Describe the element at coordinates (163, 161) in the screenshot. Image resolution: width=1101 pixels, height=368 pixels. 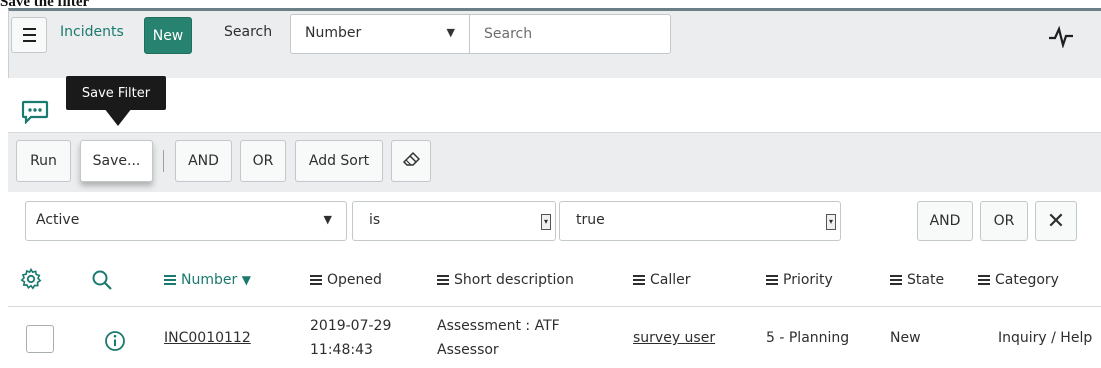
I see `toolbar-divider` at that location.